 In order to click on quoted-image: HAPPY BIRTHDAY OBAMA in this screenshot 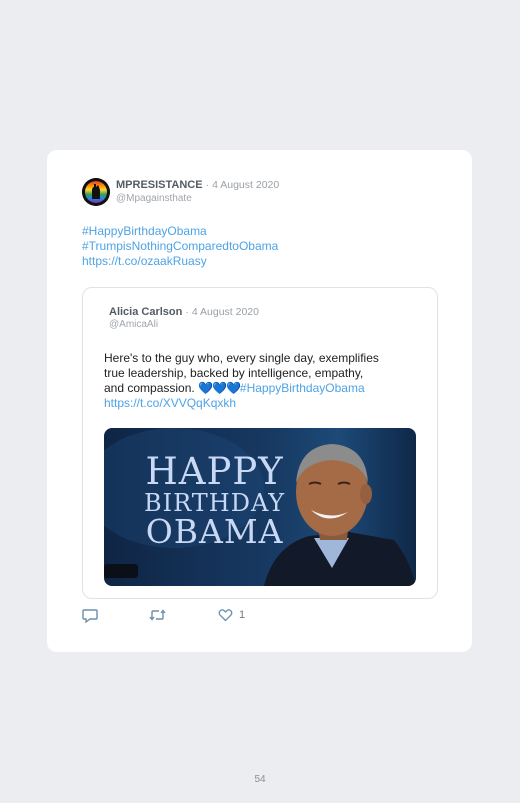, I will do `click(260, 507)`.